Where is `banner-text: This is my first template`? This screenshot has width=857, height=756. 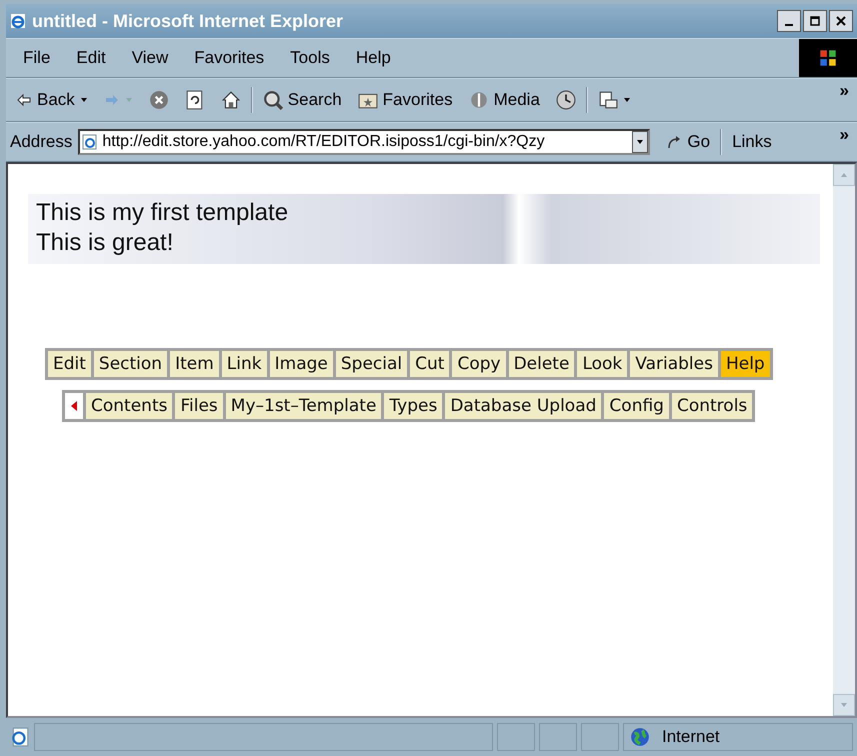 banner-text: This is my first template is located at coordinates (163, 213).